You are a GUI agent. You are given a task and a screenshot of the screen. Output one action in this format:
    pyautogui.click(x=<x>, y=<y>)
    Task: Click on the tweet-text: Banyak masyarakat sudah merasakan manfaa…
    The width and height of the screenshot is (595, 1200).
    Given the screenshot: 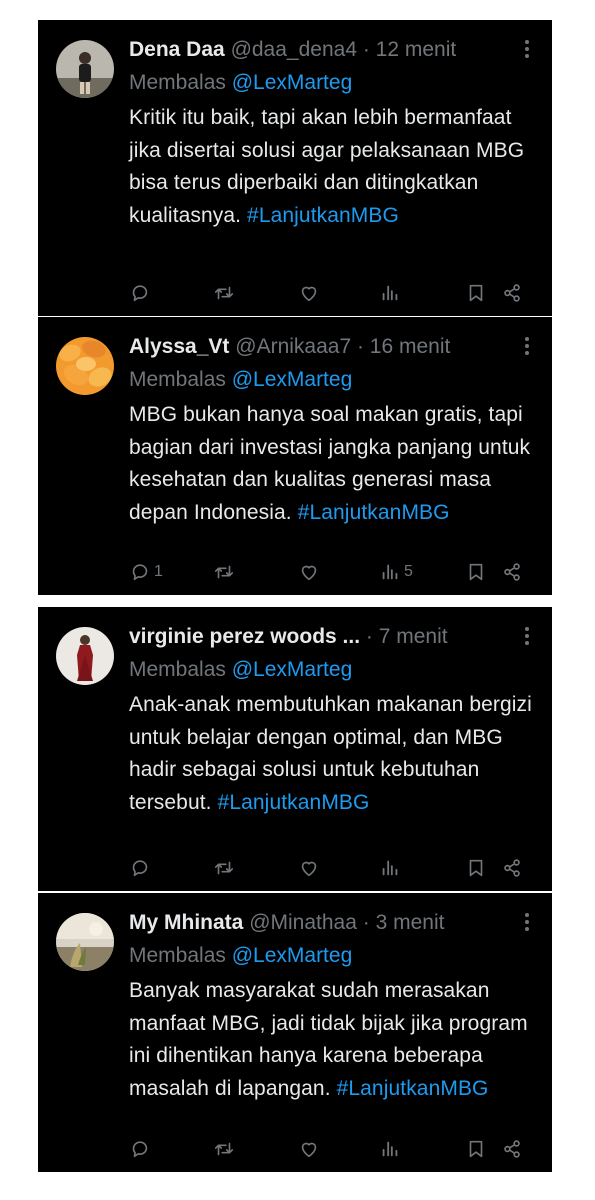 What is the action you would take?
    pyautogui.click(x=333, y=1040)
    